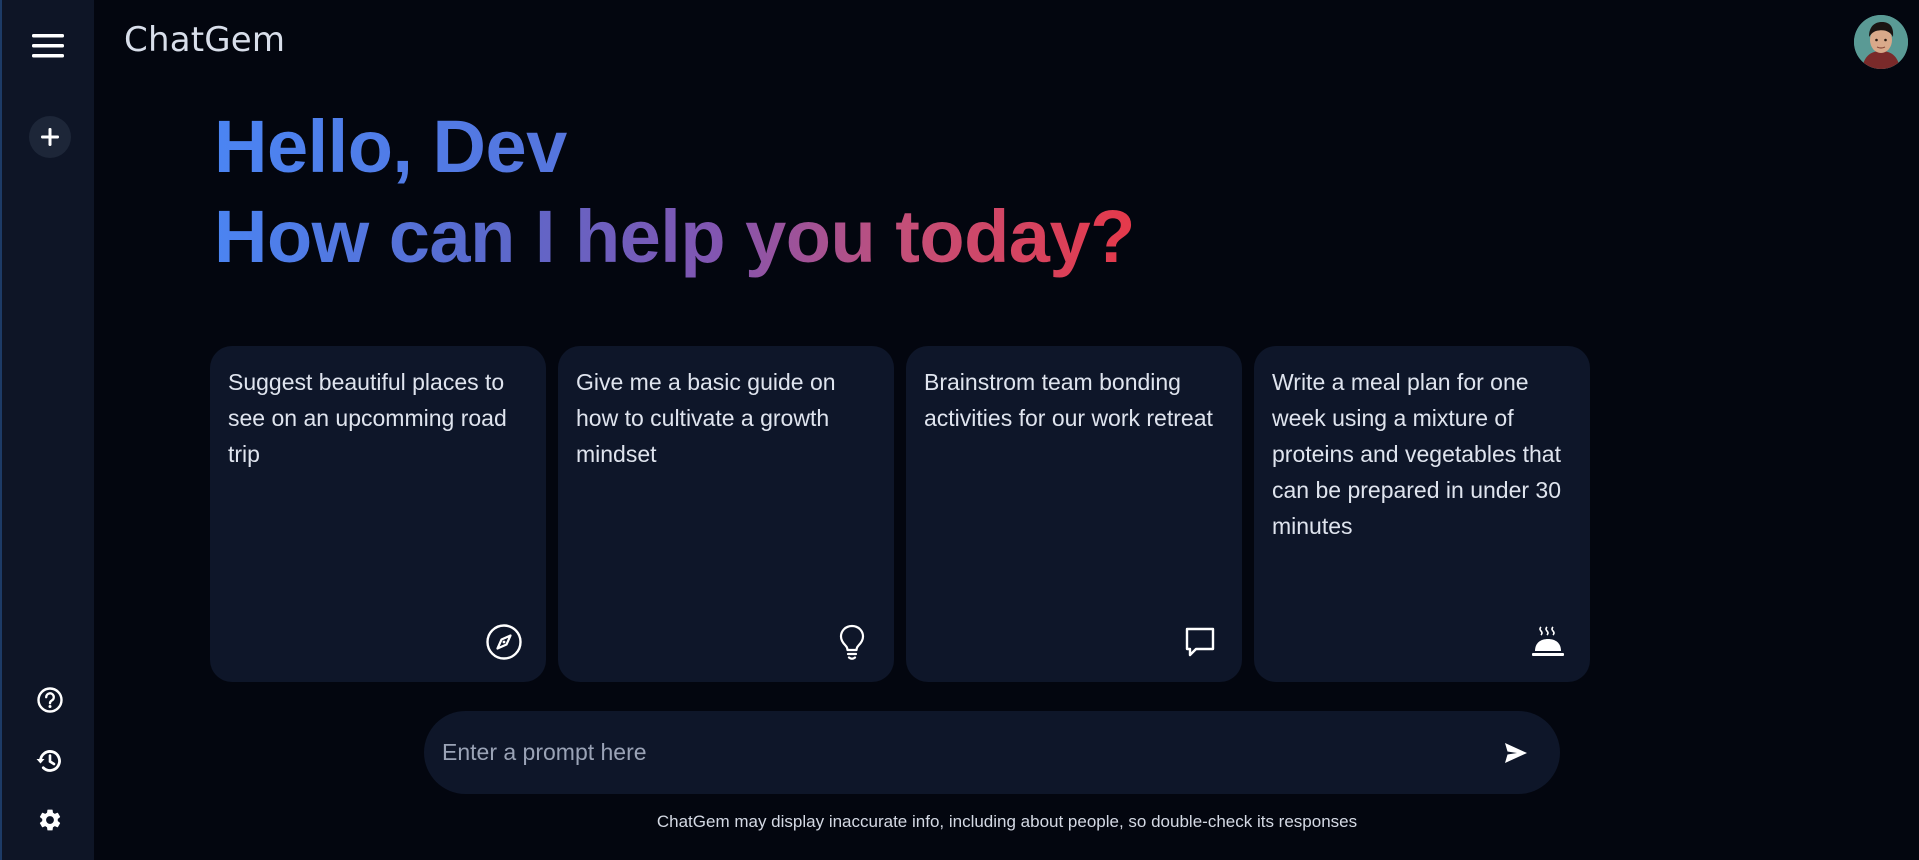 Image resolution: width=1919 pixels, height=860 pixels. What do you see at coordinates (674, 237) in the screenshot?
I see `greeting-question: How can I help you today?` at bounding box center [674, 237].